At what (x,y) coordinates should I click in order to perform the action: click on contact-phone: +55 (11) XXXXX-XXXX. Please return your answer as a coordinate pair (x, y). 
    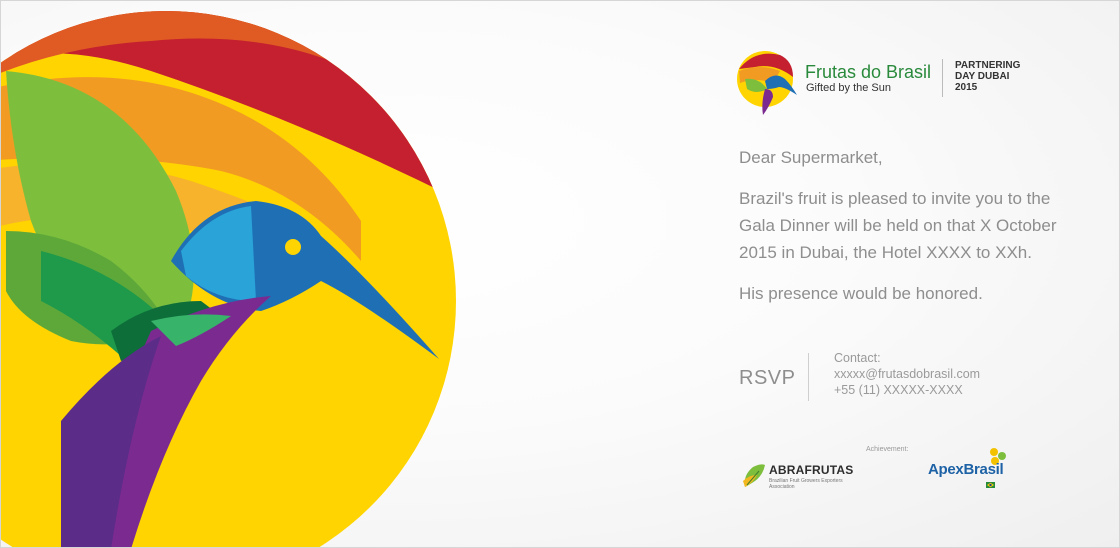
    Looking at the image, I should click on (907, 390).